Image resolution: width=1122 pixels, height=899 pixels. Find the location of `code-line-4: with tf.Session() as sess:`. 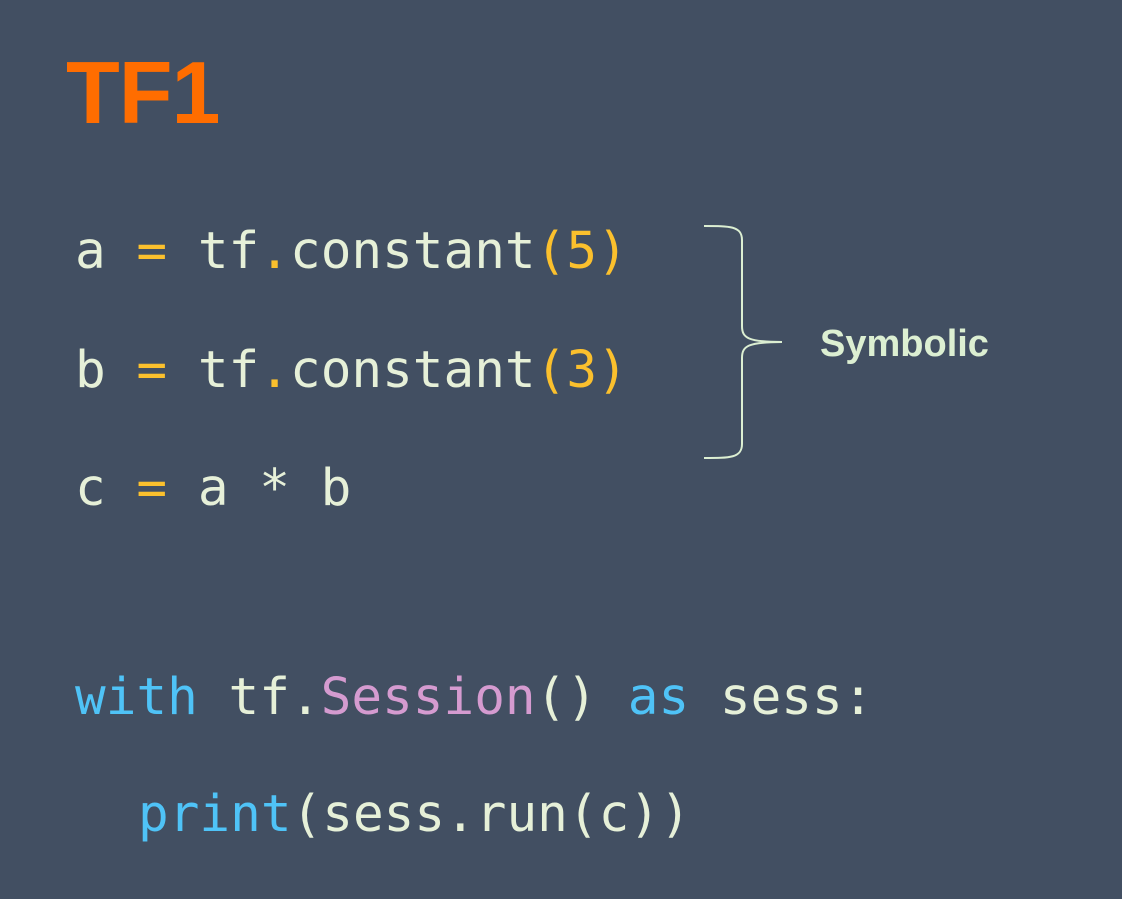

code-line-4: with tf.Session() as sess: is located at coordinates (474, 698).